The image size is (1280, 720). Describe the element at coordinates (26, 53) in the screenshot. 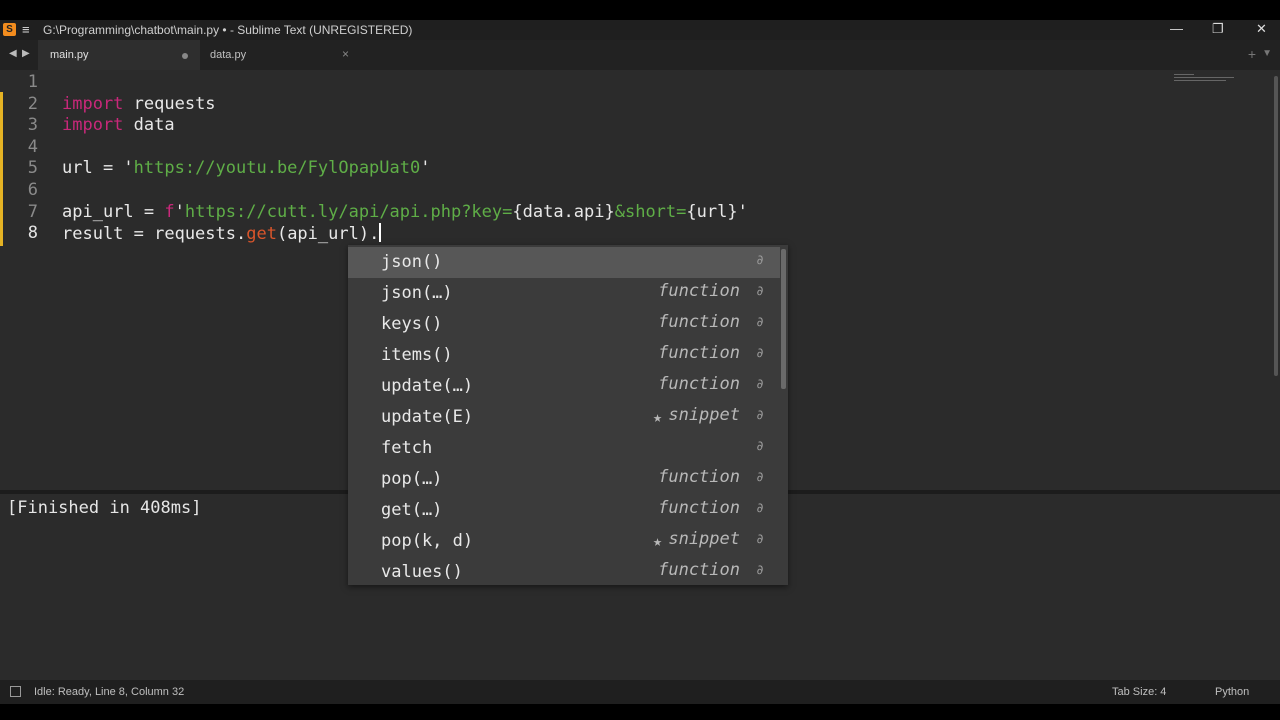

I see `tab-forward-icon: ▶` at that location.